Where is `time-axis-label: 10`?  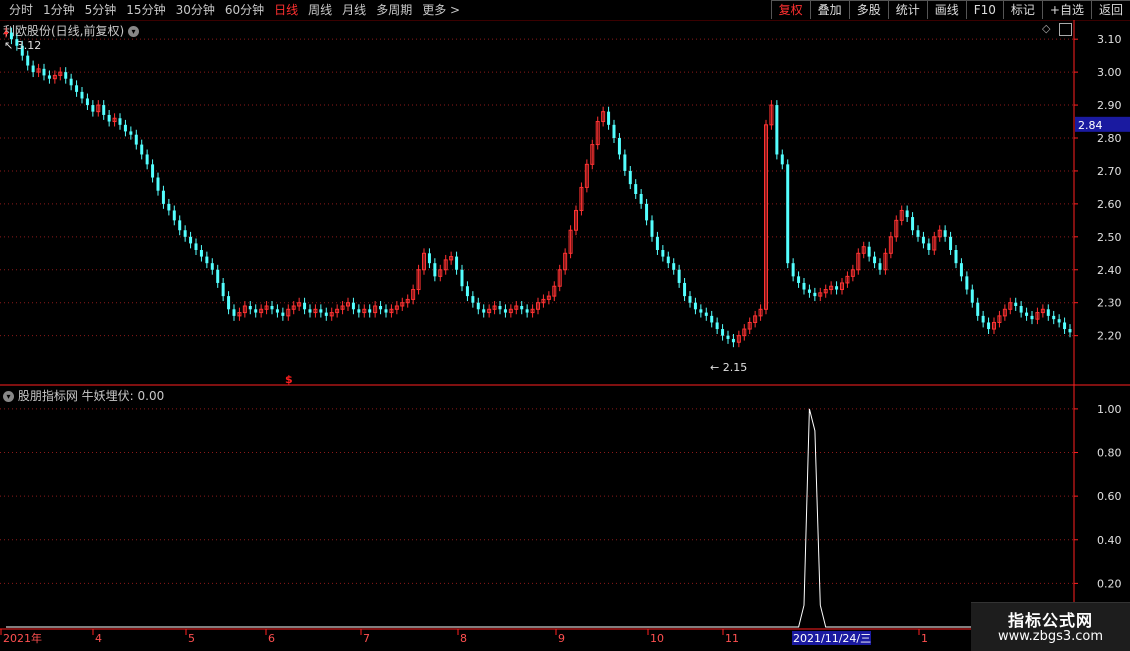
time-axis-label: 10 is located at coordinates (657, 638).